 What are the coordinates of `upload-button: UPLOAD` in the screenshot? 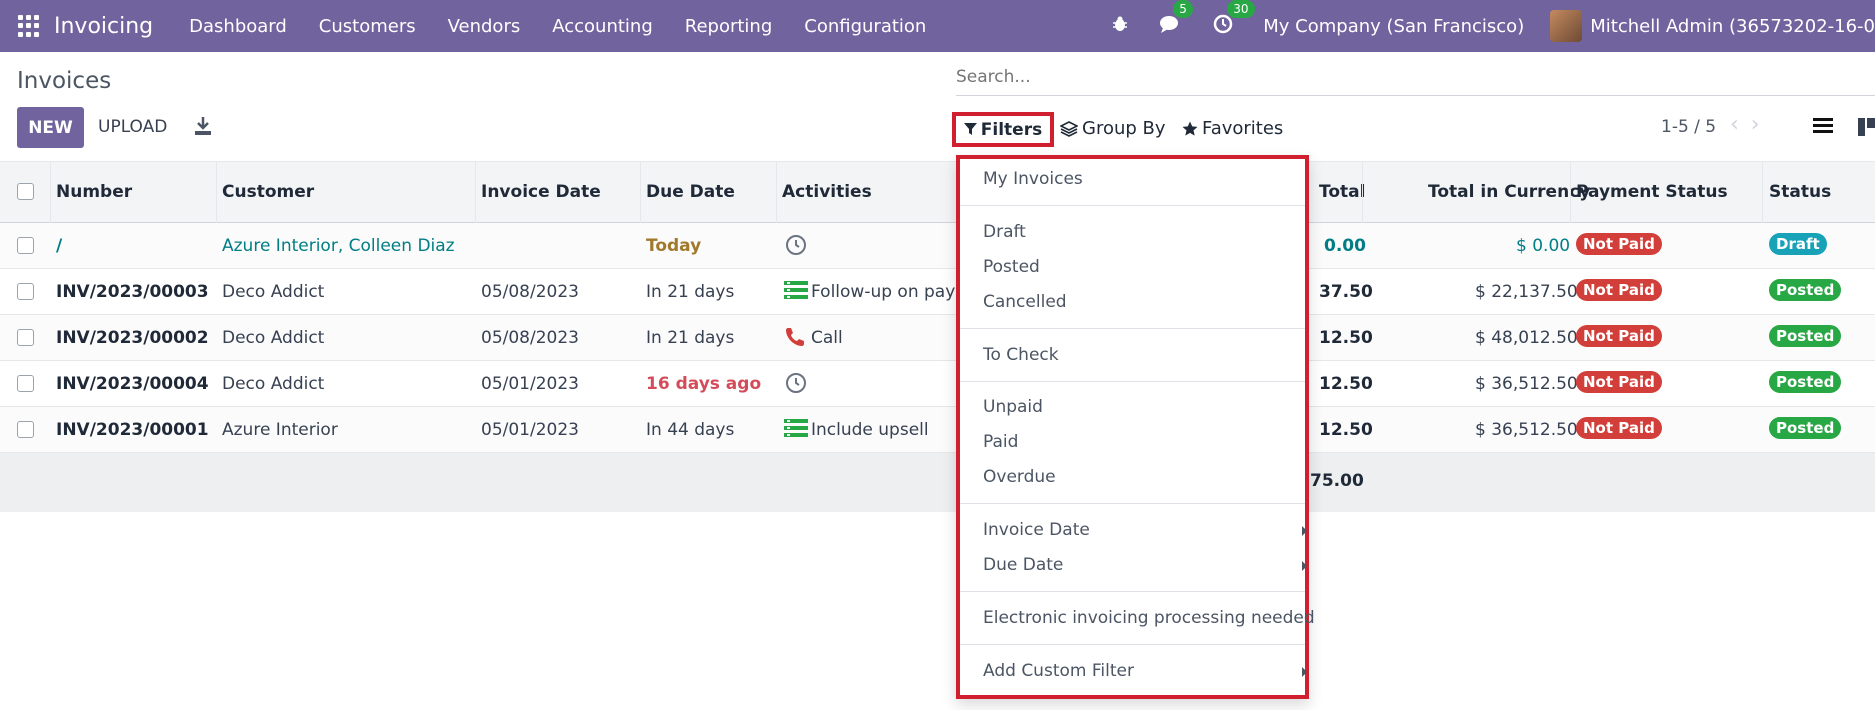 It's located at (132, 127).